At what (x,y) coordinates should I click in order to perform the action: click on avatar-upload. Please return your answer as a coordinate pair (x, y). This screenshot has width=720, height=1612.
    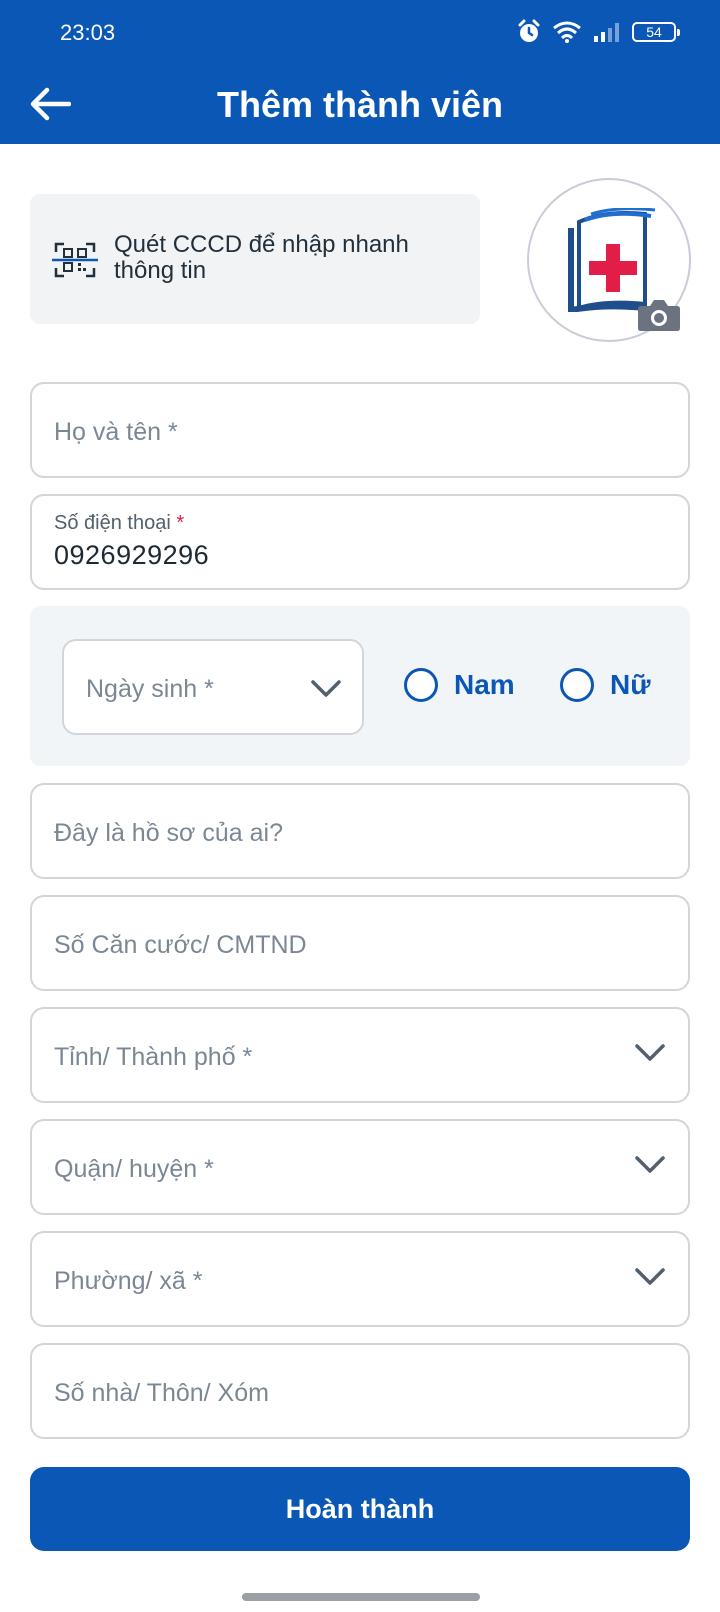
    Looking at the image, I should click on (609, 260).